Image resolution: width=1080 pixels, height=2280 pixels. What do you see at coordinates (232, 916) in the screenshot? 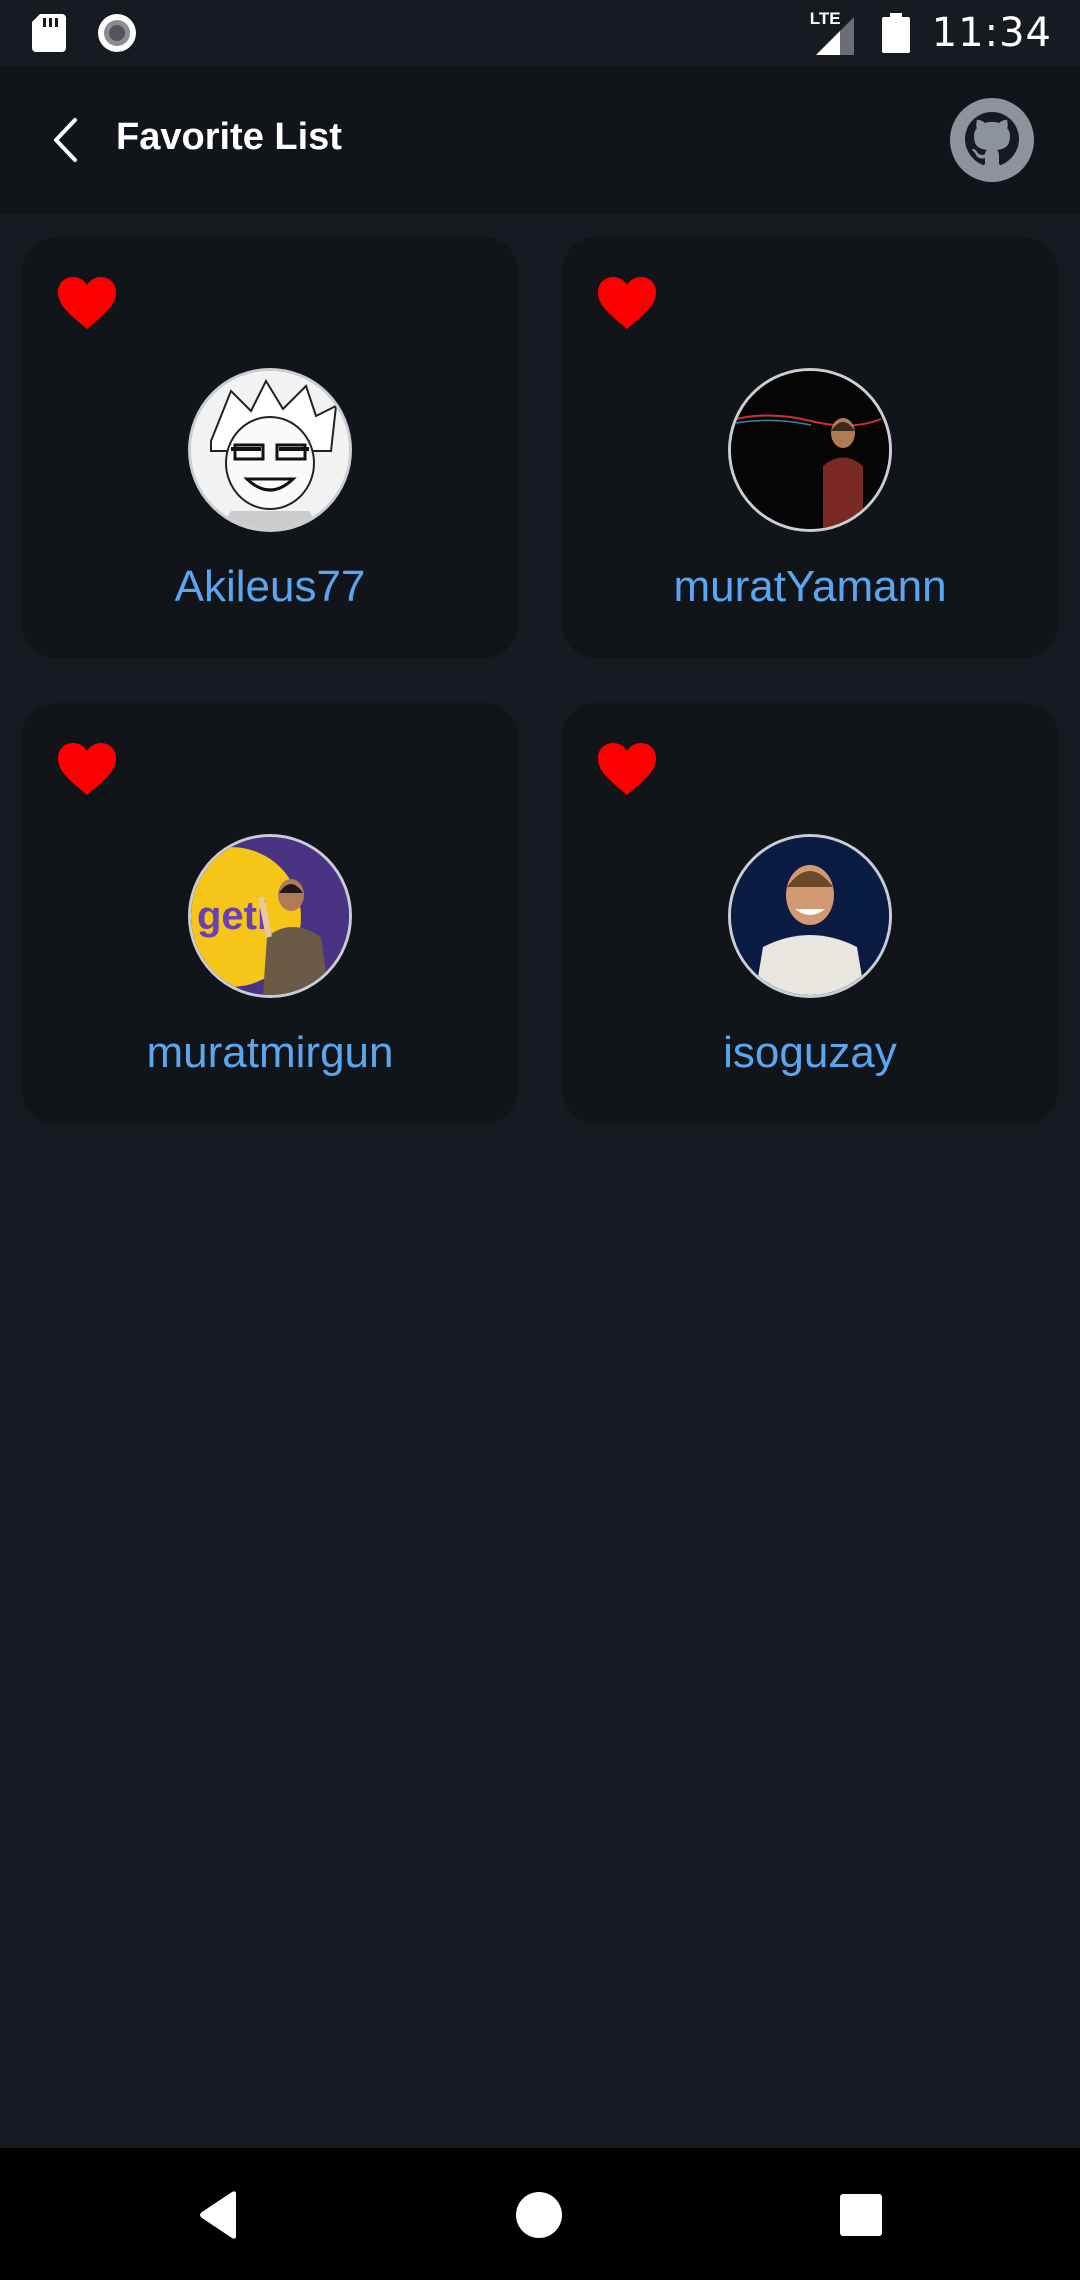
I see `svg-text: geti` at bounding box center [232, 916].